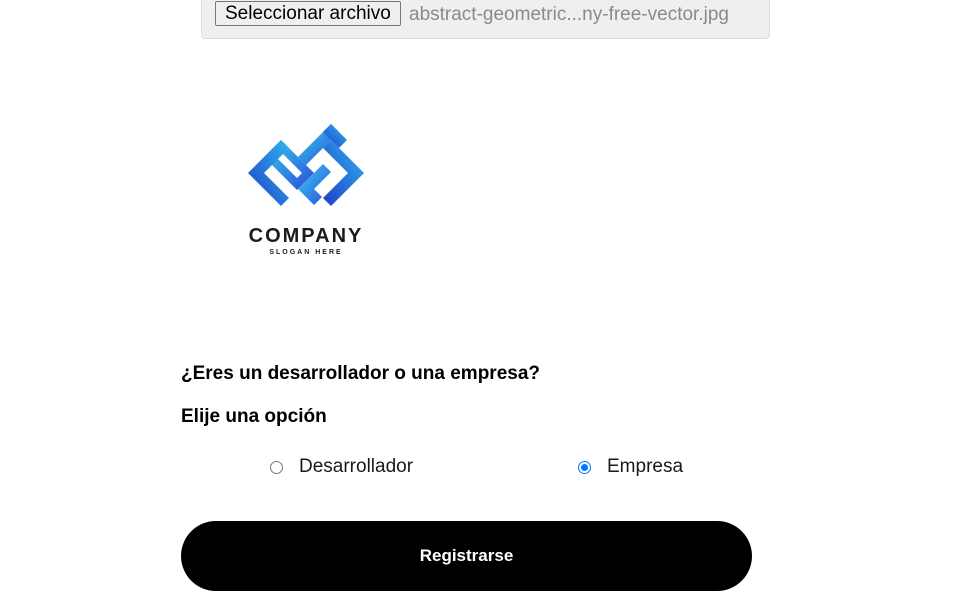  Describe the element at coordinates (569, 14) in the screenshot. I see `selected-file-name: abstract-geometric...ny-free-vector.jpg` at that location.